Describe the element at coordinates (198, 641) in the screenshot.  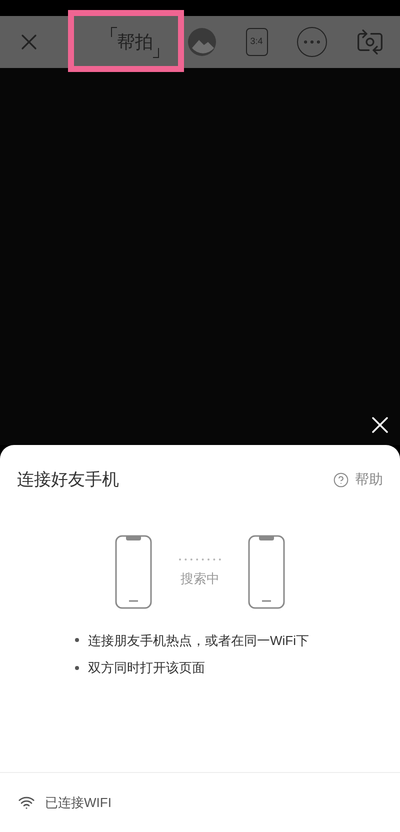
I see `tip-text: 连接朋友手机热点，或者在同一WiFi下` at that location.